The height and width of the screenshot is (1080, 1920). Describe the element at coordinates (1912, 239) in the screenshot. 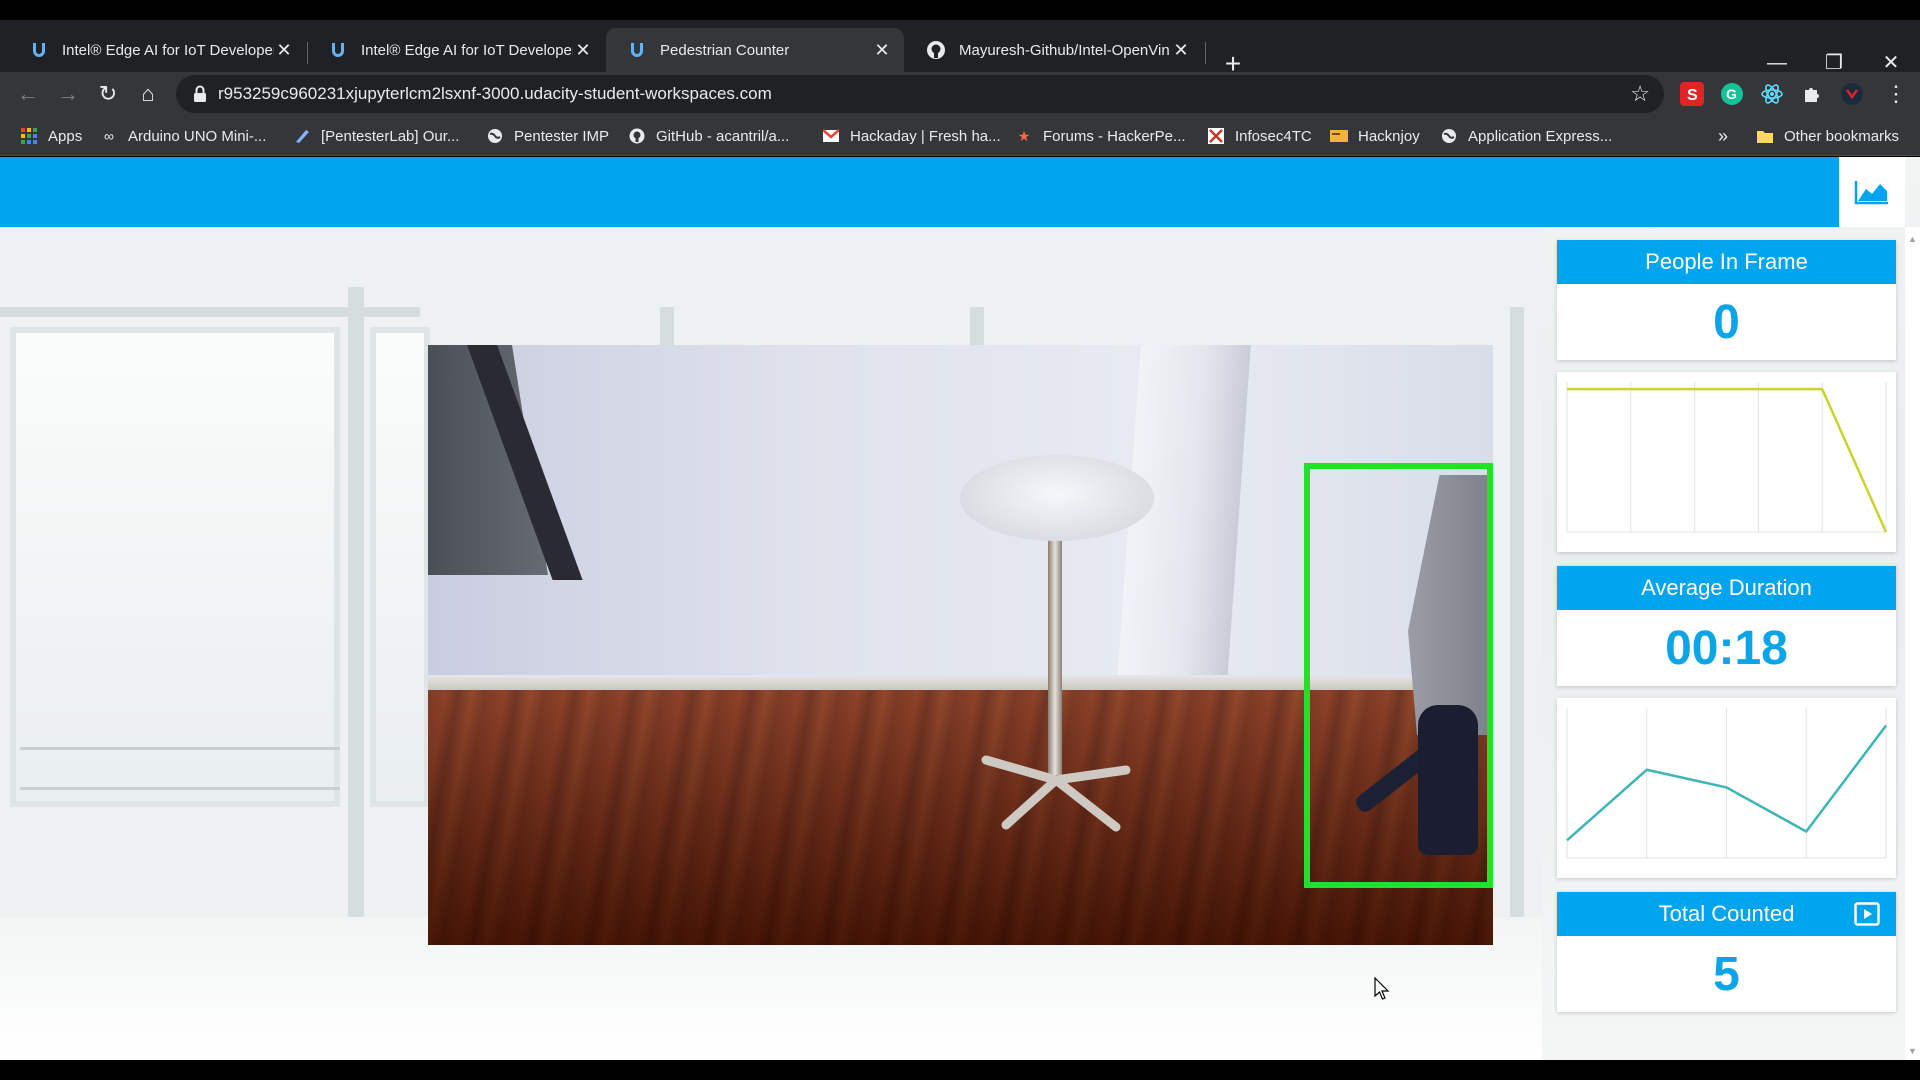

I see `scroll-up-arrow: ▲` at that location.